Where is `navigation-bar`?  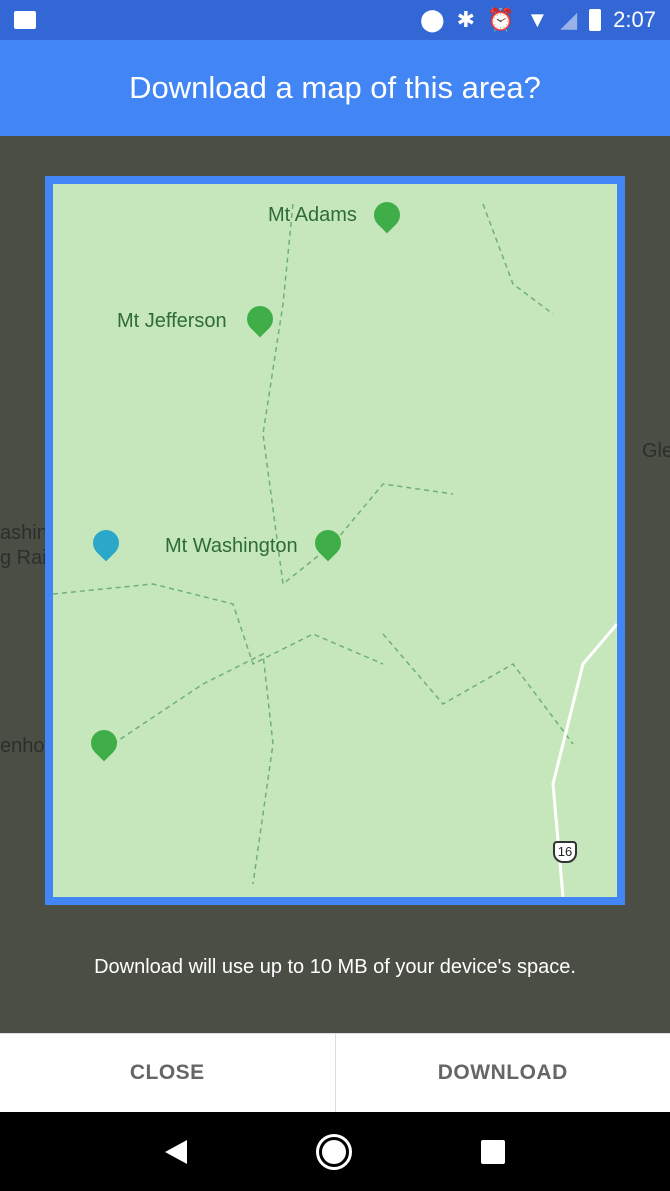 navigation-bar is located at coordinates (335, 1151).